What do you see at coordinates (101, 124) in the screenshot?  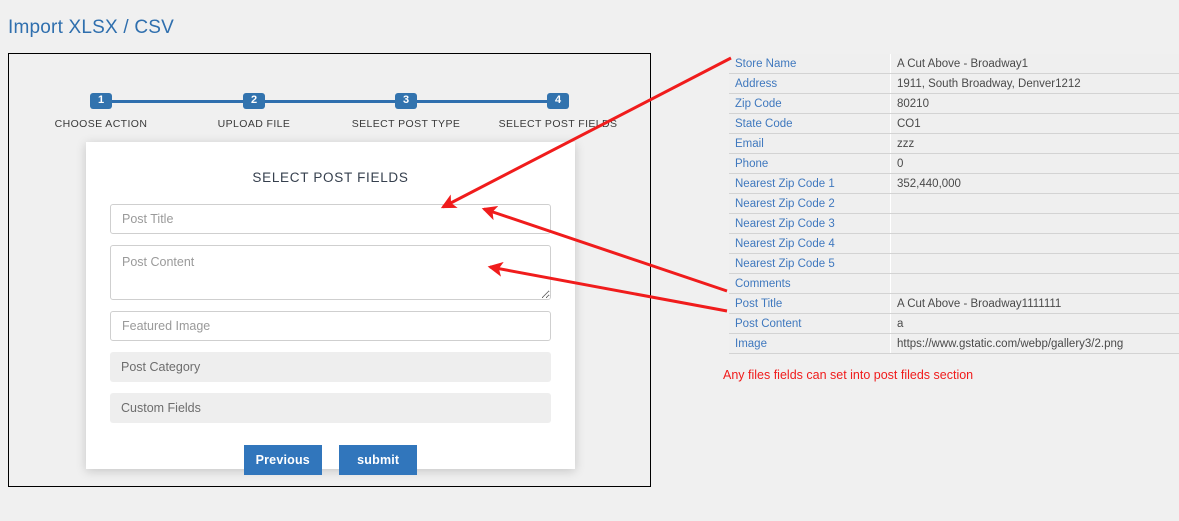 I see `step-label: CHOOSE ACTION` at bounding box center [101, 124].